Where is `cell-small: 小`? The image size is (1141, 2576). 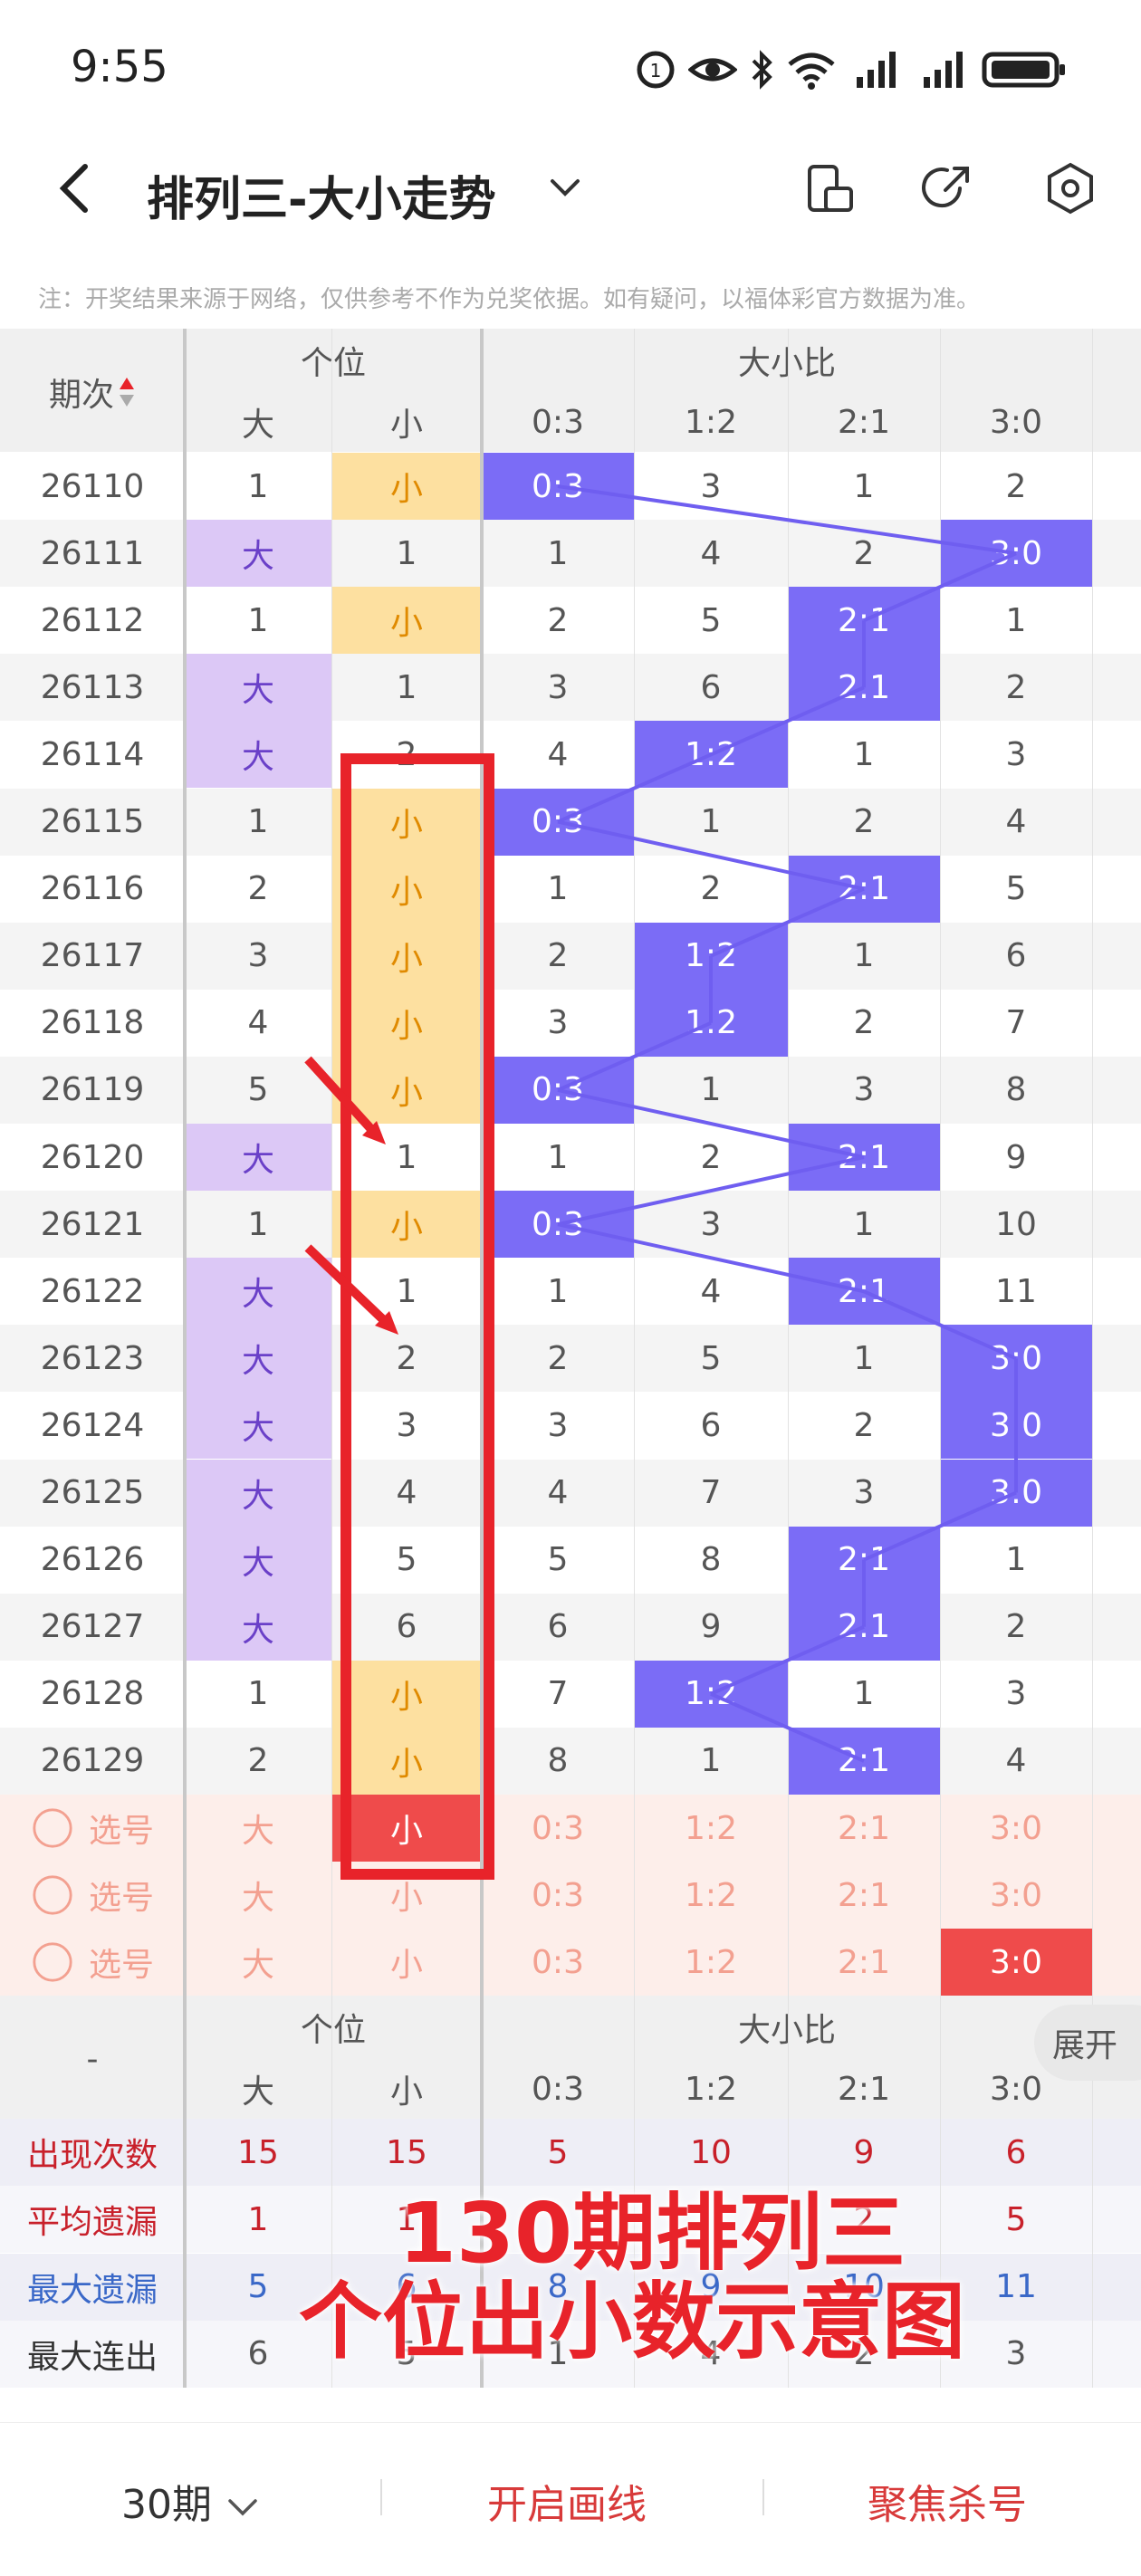 cell-small: 小 is located at coordinates (406, 487).